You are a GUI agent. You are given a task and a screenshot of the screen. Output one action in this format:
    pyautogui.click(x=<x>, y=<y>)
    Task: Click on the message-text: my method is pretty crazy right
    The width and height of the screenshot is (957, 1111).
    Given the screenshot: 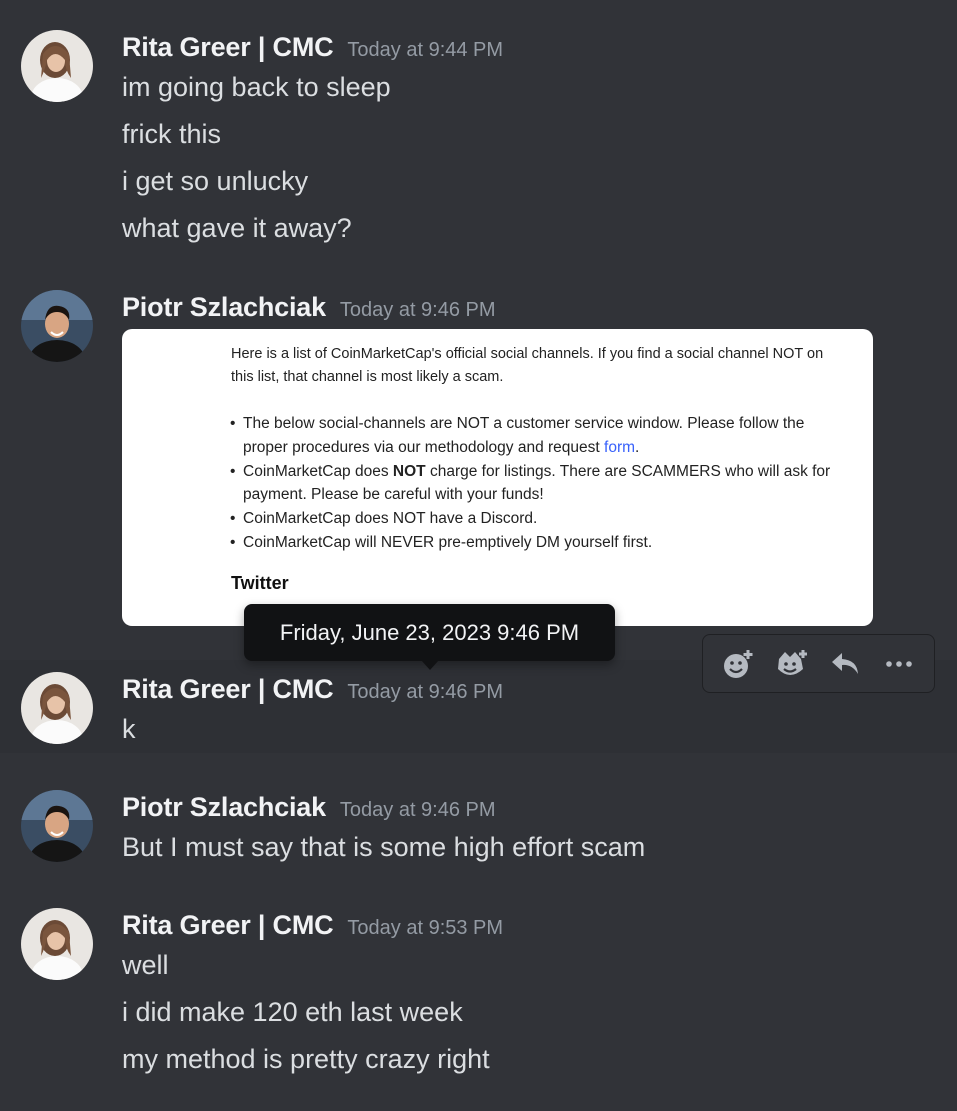 What is the action you would take?
    pyautogui.click(x=306, y=1059)
    